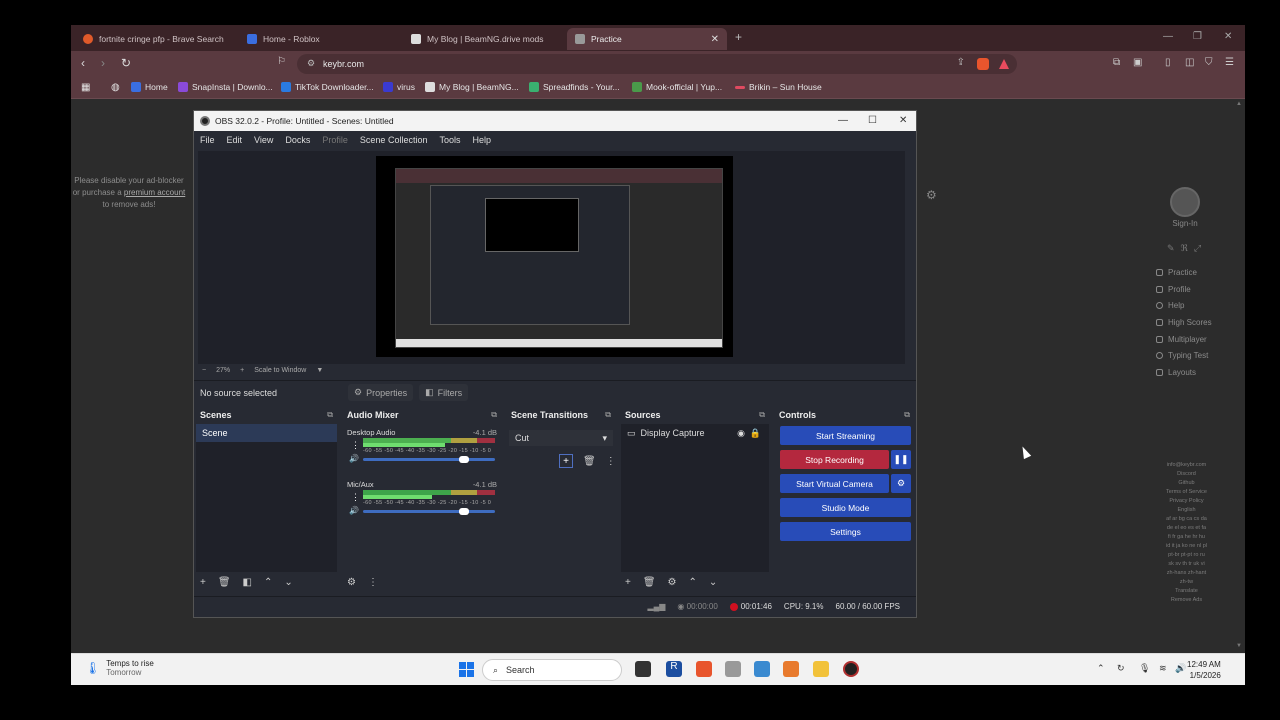  Describe the element at coordinates (1186, 582) in the screenshot. I see `footer-langs: zh-tw` at that location.